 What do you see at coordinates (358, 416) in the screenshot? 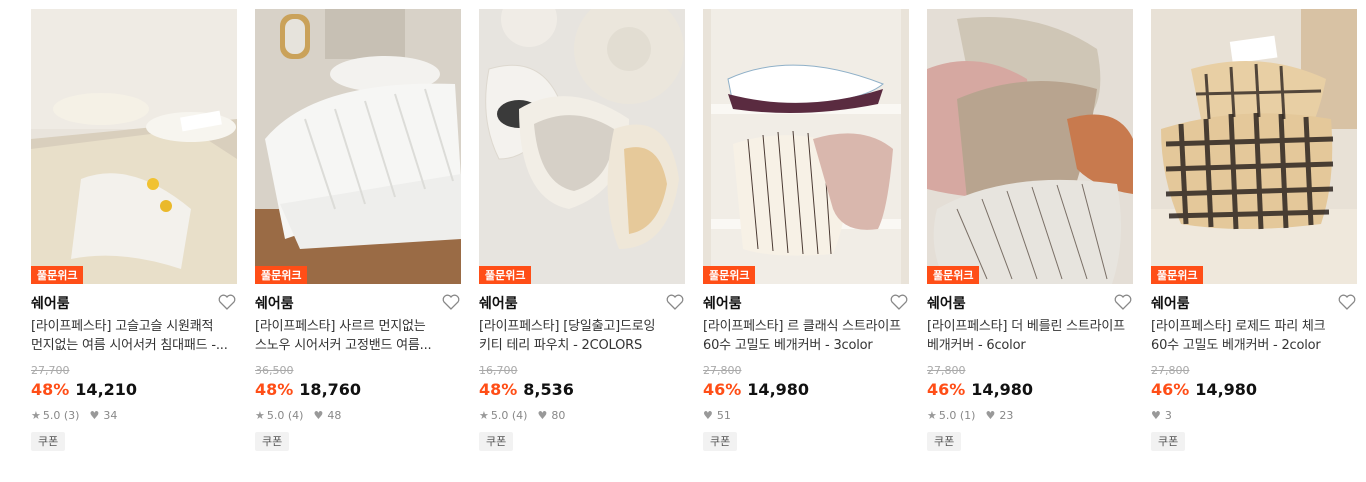
I see `review-row: ★ 5.0 (4) ♥ 48` at bounding box center [358, 416].